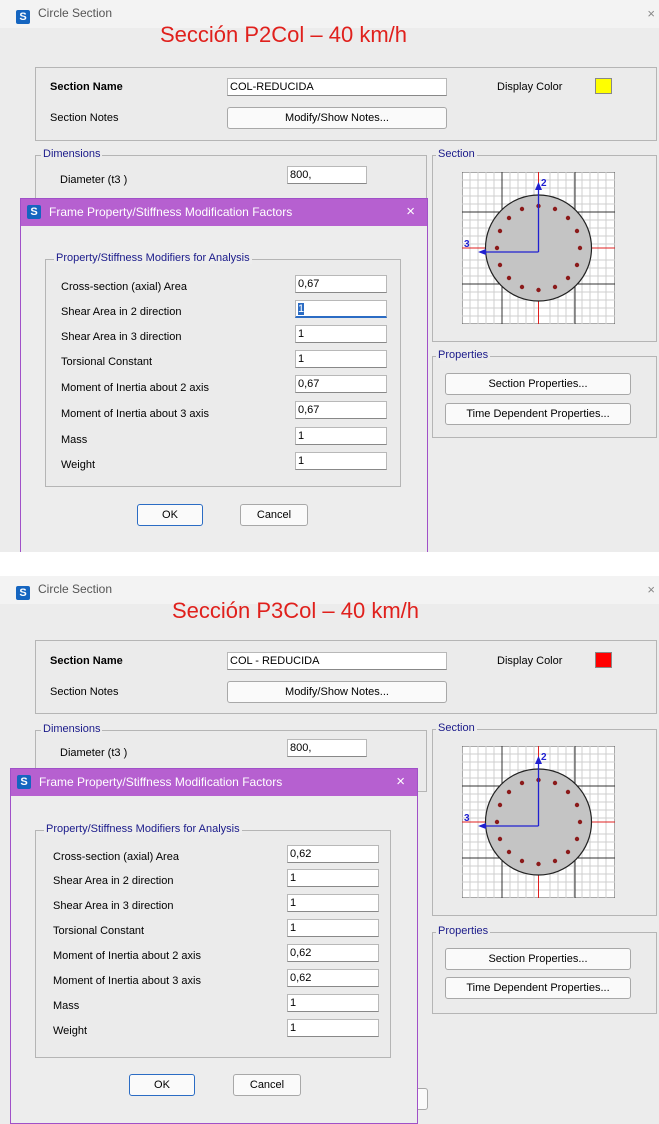  I want to click on modifier-input-inertia-3: 0,67, so click(341, 410).